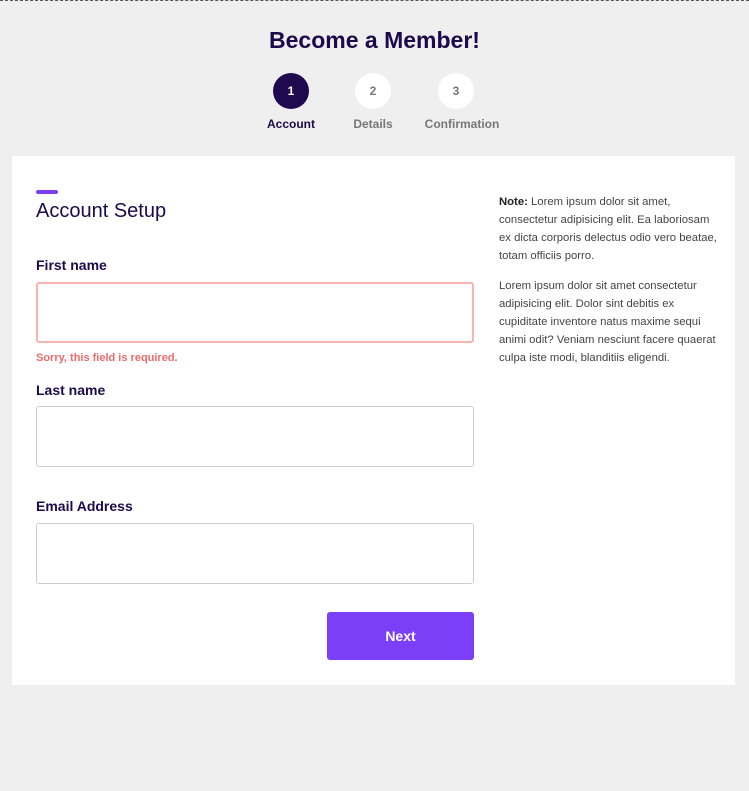 The image size is (749, 791). What do you see at coordinates (462, 124) in the screenshot?
I see `step-label: Confirmation` at bounding box center [462, 124].